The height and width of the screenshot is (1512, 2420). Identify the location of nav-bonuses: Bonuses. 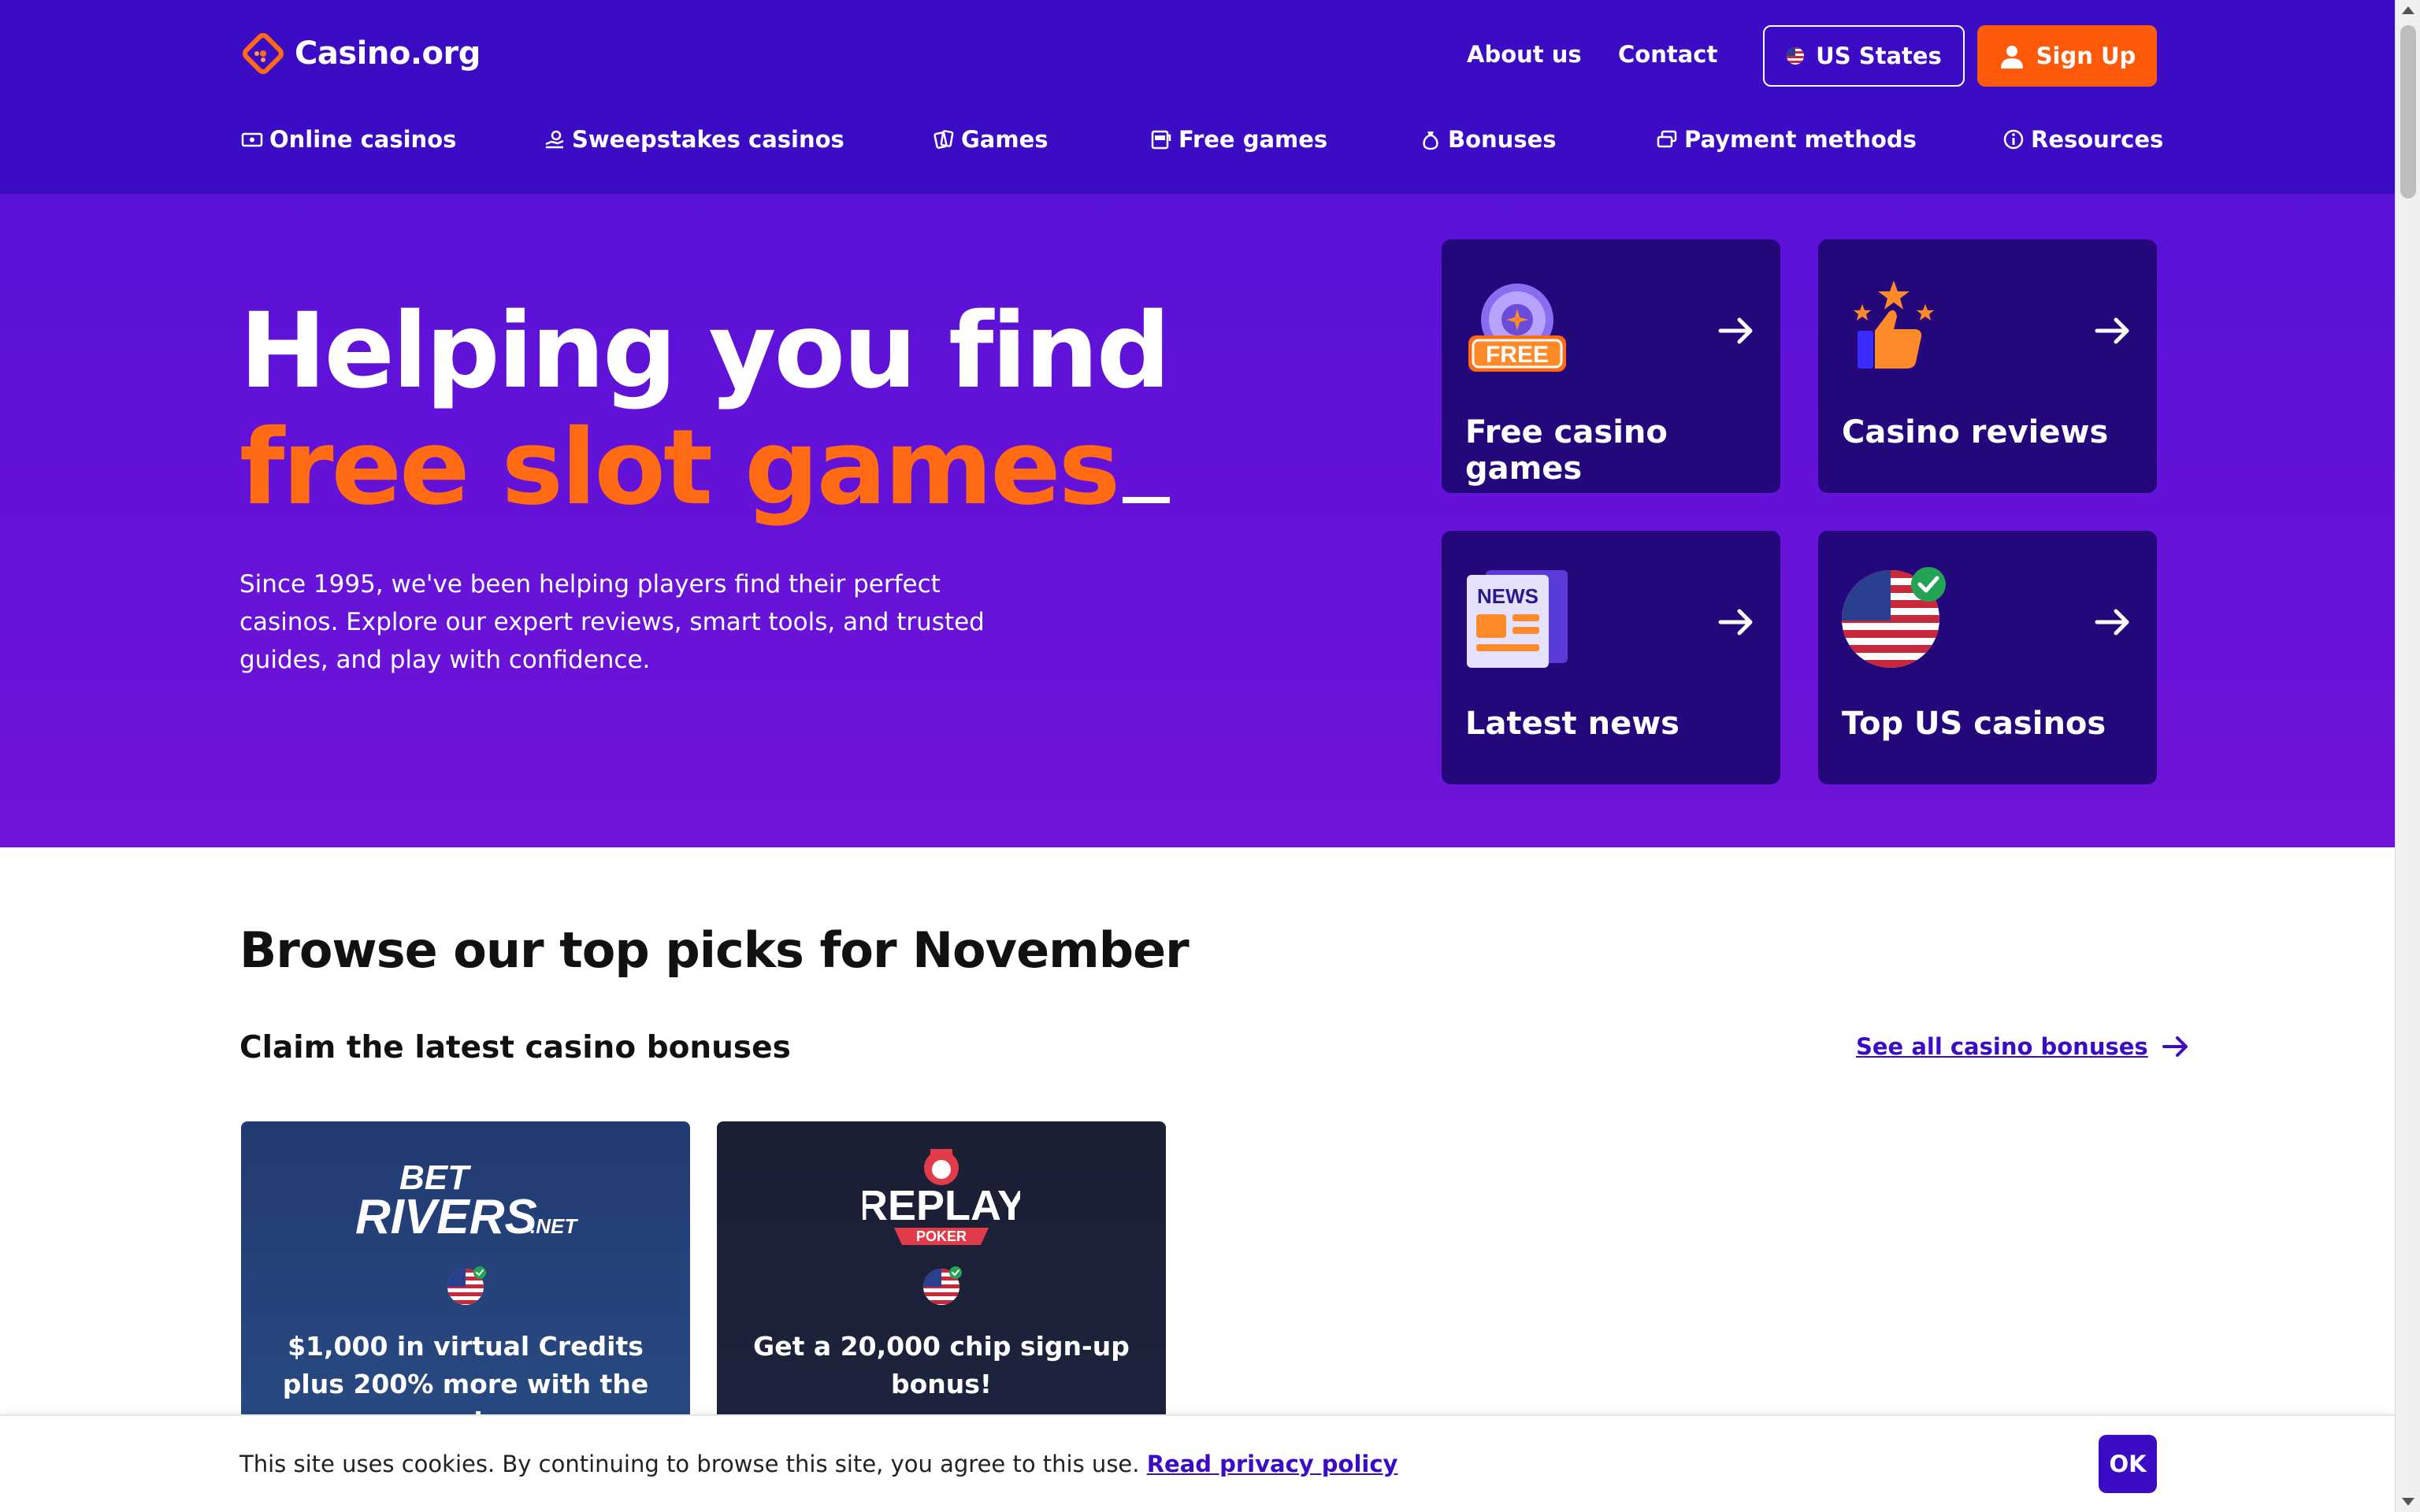
(1488, 139).